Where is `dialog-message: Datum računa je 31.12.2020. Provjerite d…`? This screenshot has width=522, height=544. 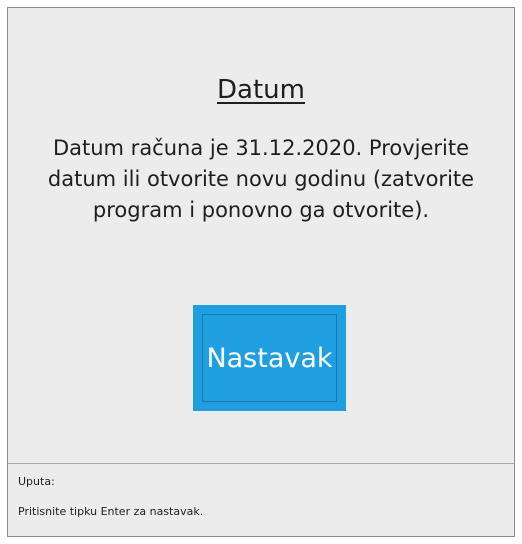
dialog-message: Datum računa je 31.12.2020. Provjerite d… is located at coordinates (261, 179).